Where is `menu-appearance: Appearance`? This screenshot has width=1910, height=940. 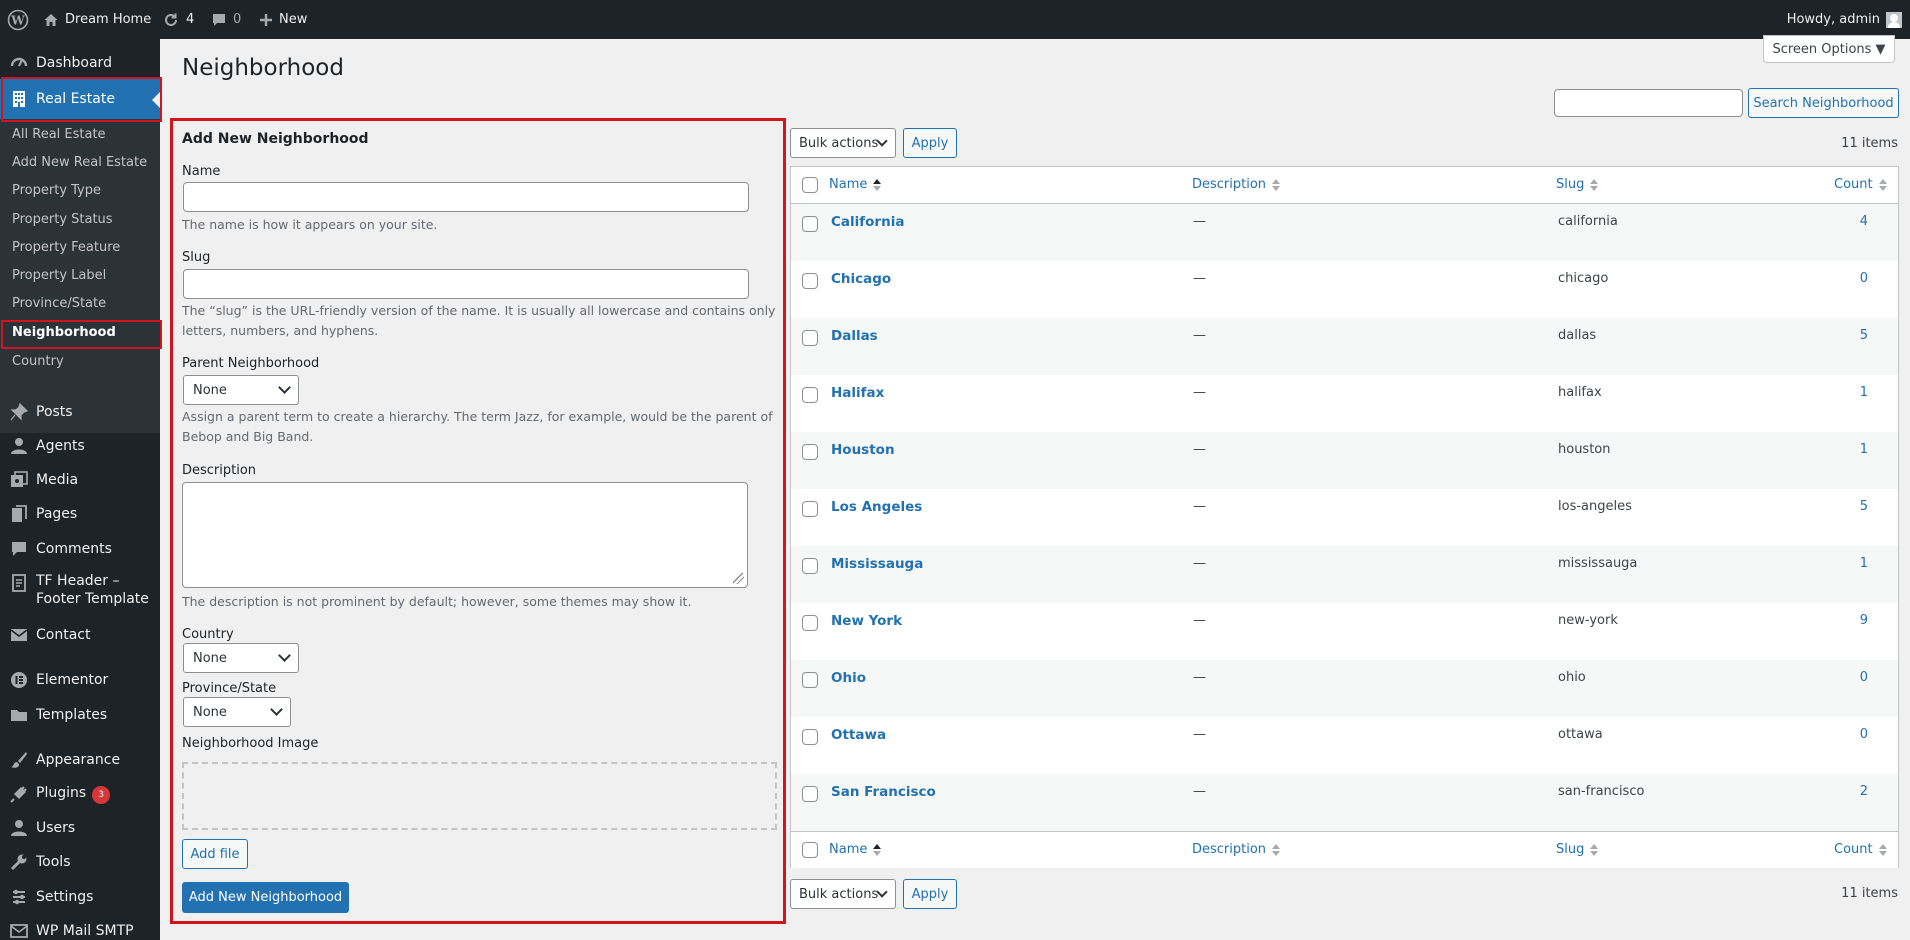 menu-appearance: Appearance is located at coordinates (80, 760).